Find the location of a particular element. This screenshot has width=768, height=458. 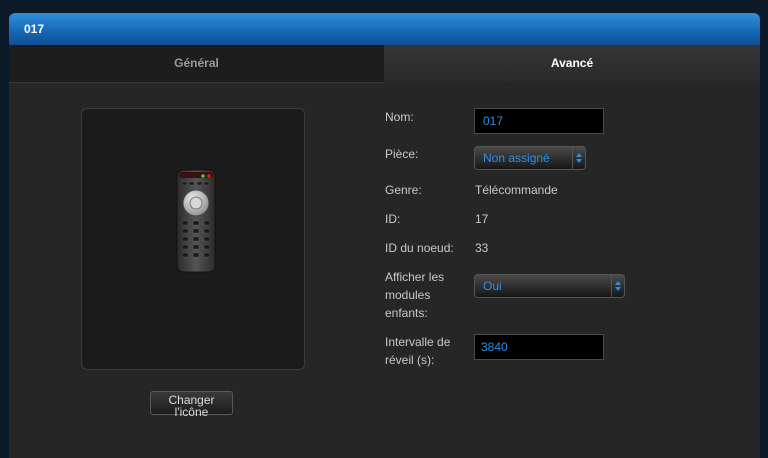

tab-avance: Avancé is located at coordinates (572, 64).